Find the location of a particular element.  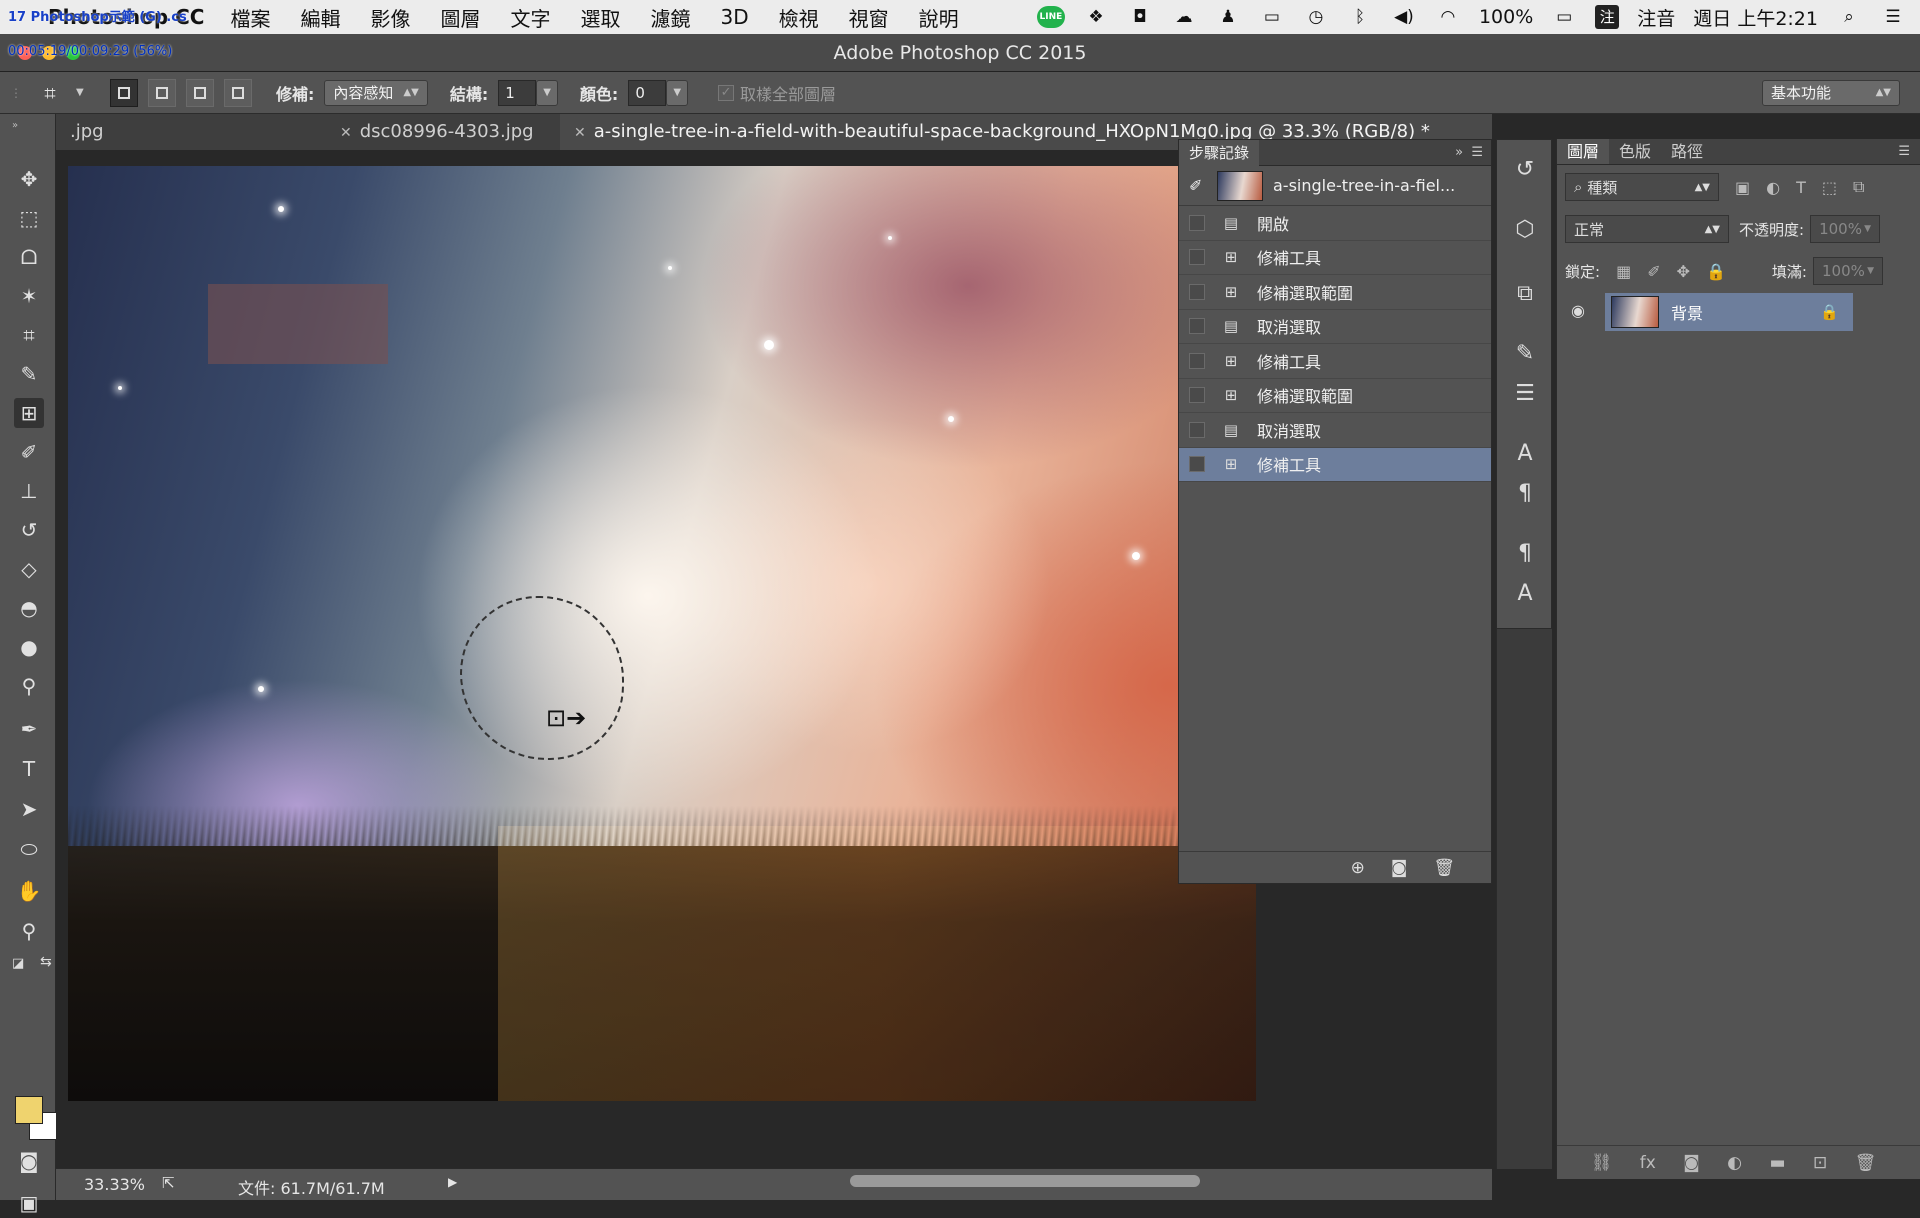

path-selection-tool-icon: ➤ is located at coordinates (29, 809).